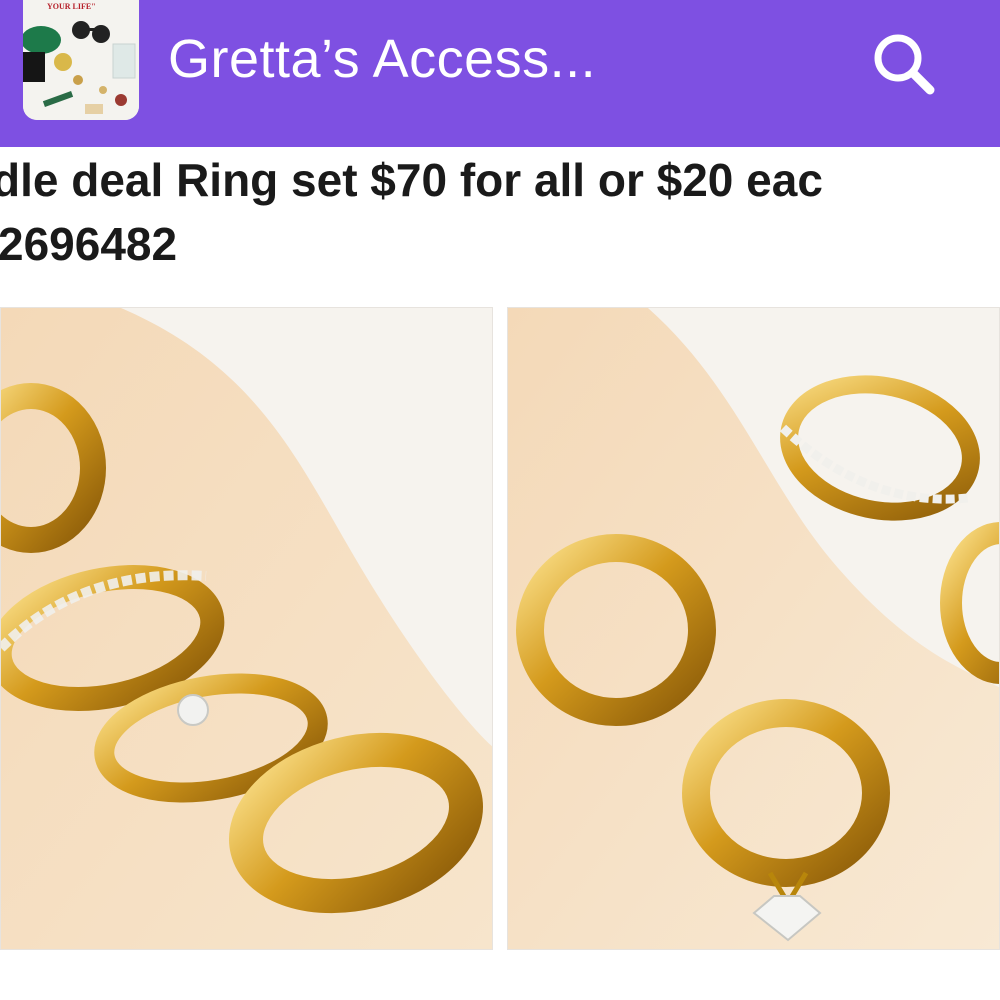 The image size is (1000, 1000). Describe the element at coordinates (71, 6) in the screenshot. I see `svg-text: YOUR LIFE"` at that location.